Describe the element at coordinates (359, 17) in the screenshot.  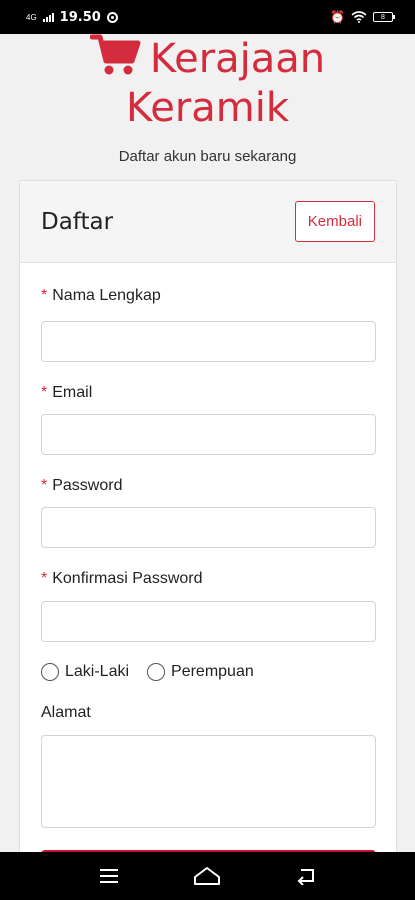
I see `wifi-icon` at that location.